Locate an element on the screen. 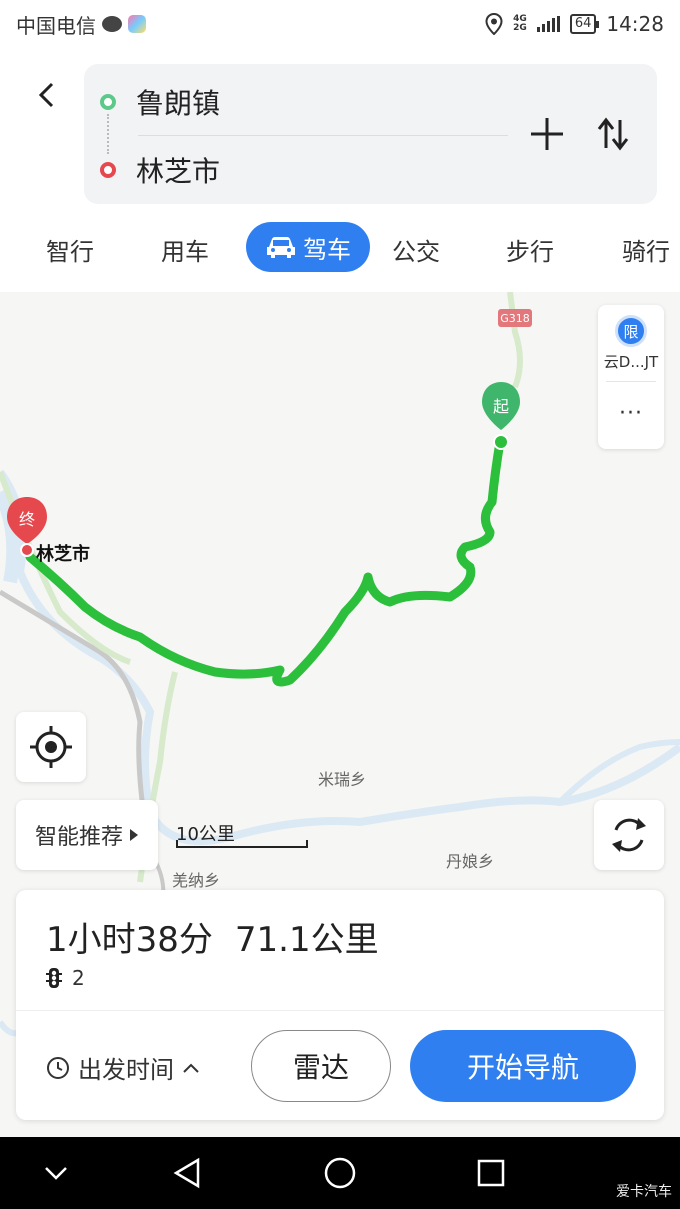  battery-icon: 64 is located at coordinates (584, 24).